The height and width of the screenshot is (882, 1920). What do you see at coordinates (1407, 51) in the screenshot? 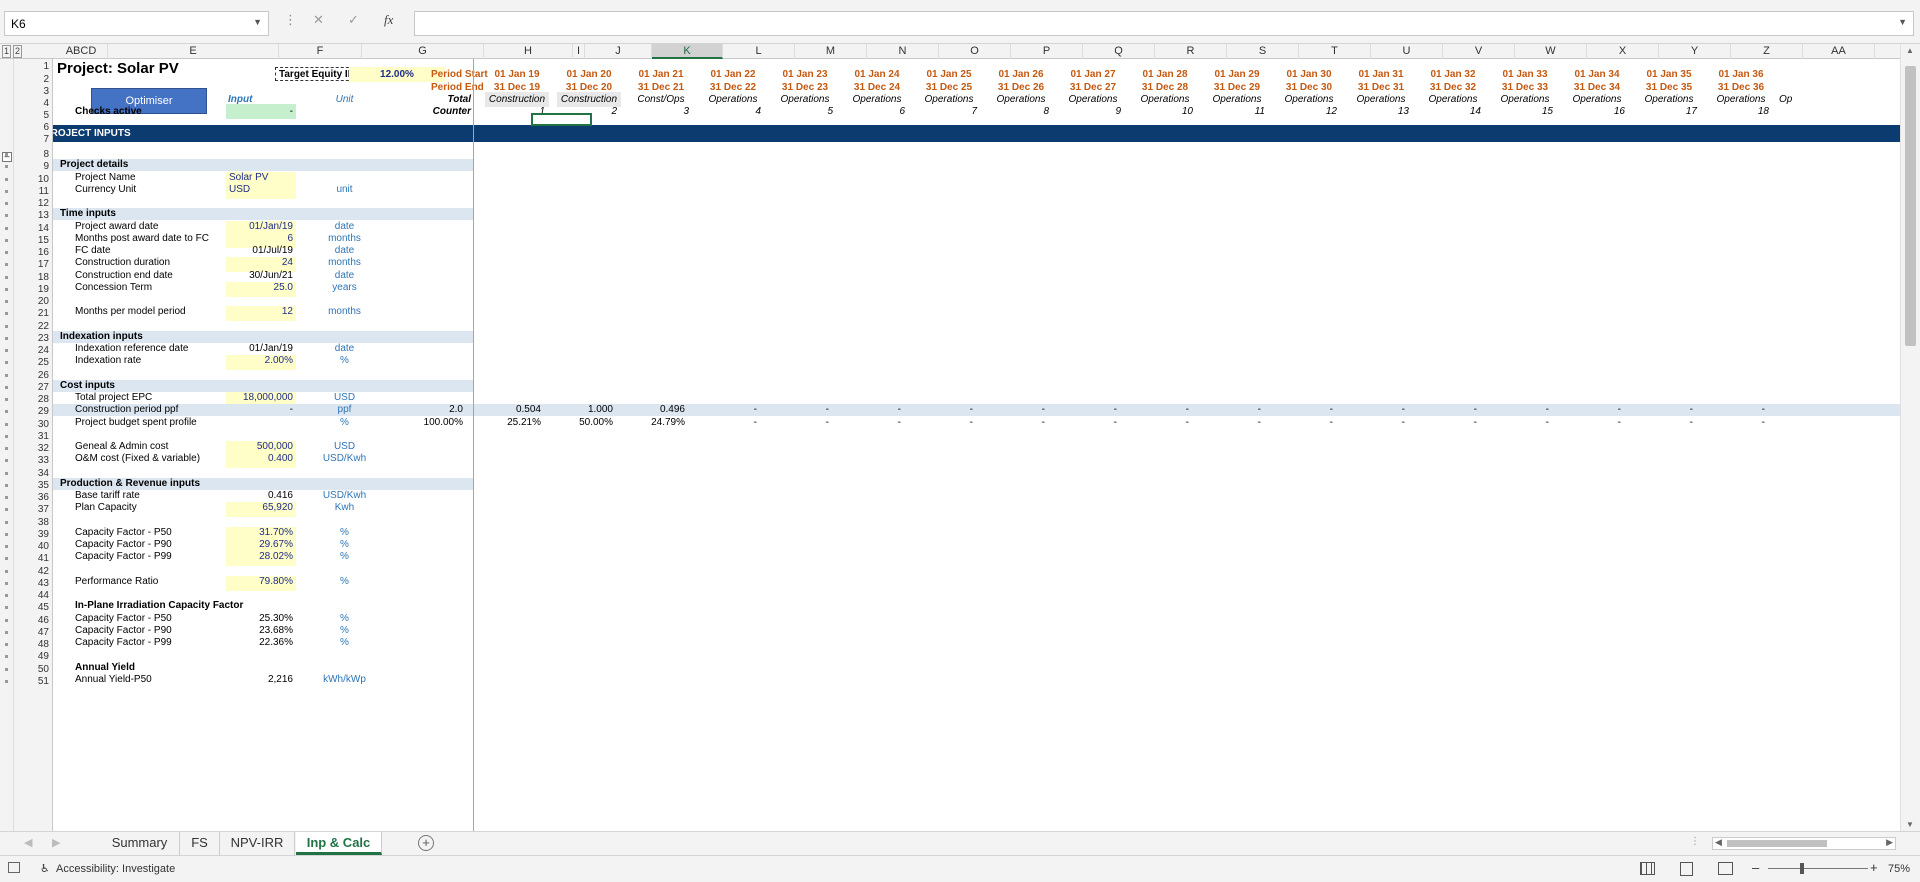
I see `column-header-u: U` at bounding box center [1407, 51].